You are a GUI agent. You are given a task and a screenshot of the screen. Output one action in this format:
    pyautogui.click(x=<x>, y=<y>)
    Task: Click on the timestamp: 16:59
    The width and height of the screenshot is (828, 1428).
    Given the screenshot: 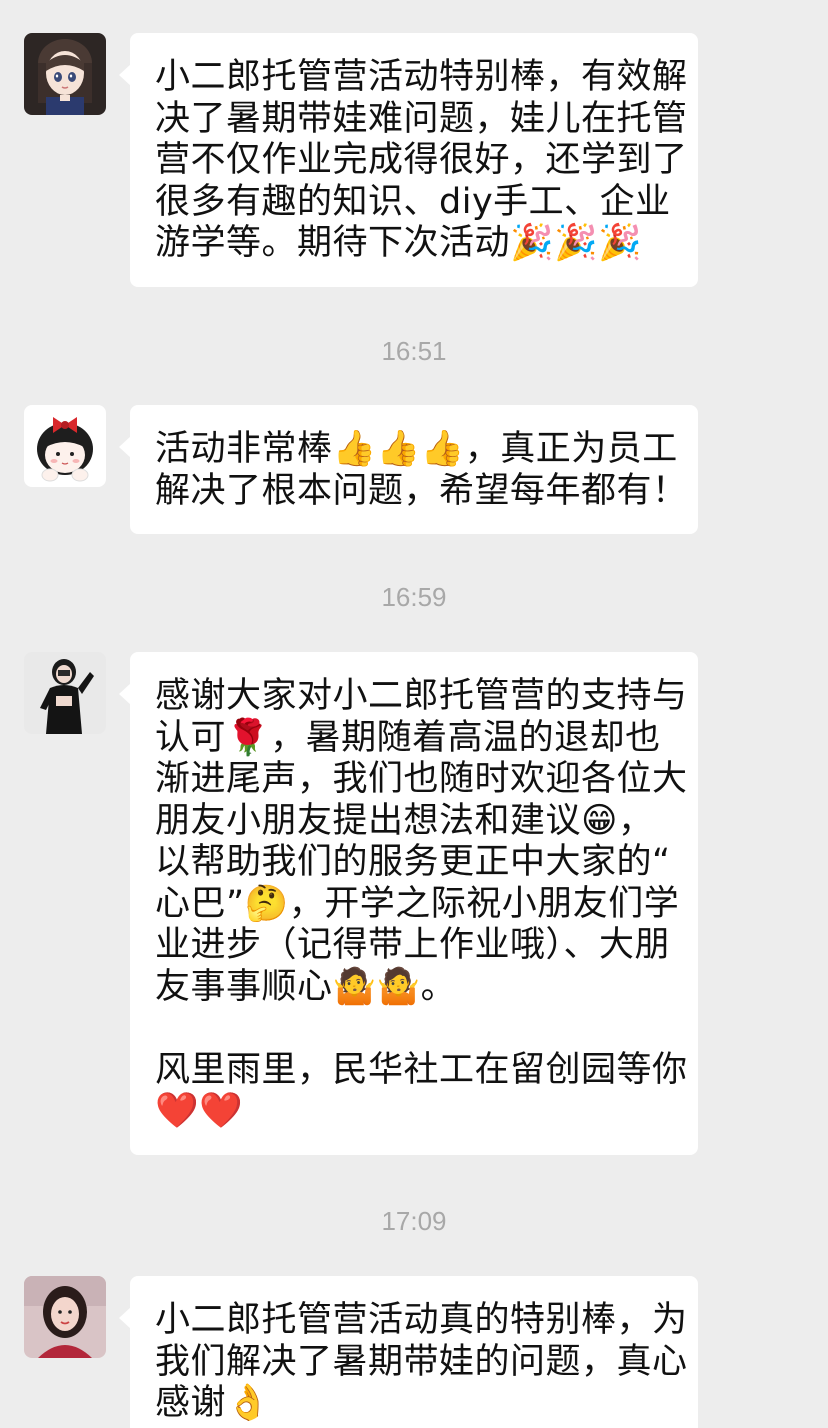 What is the action you would take?
    pyautogui.click(x=414, y=597)
    